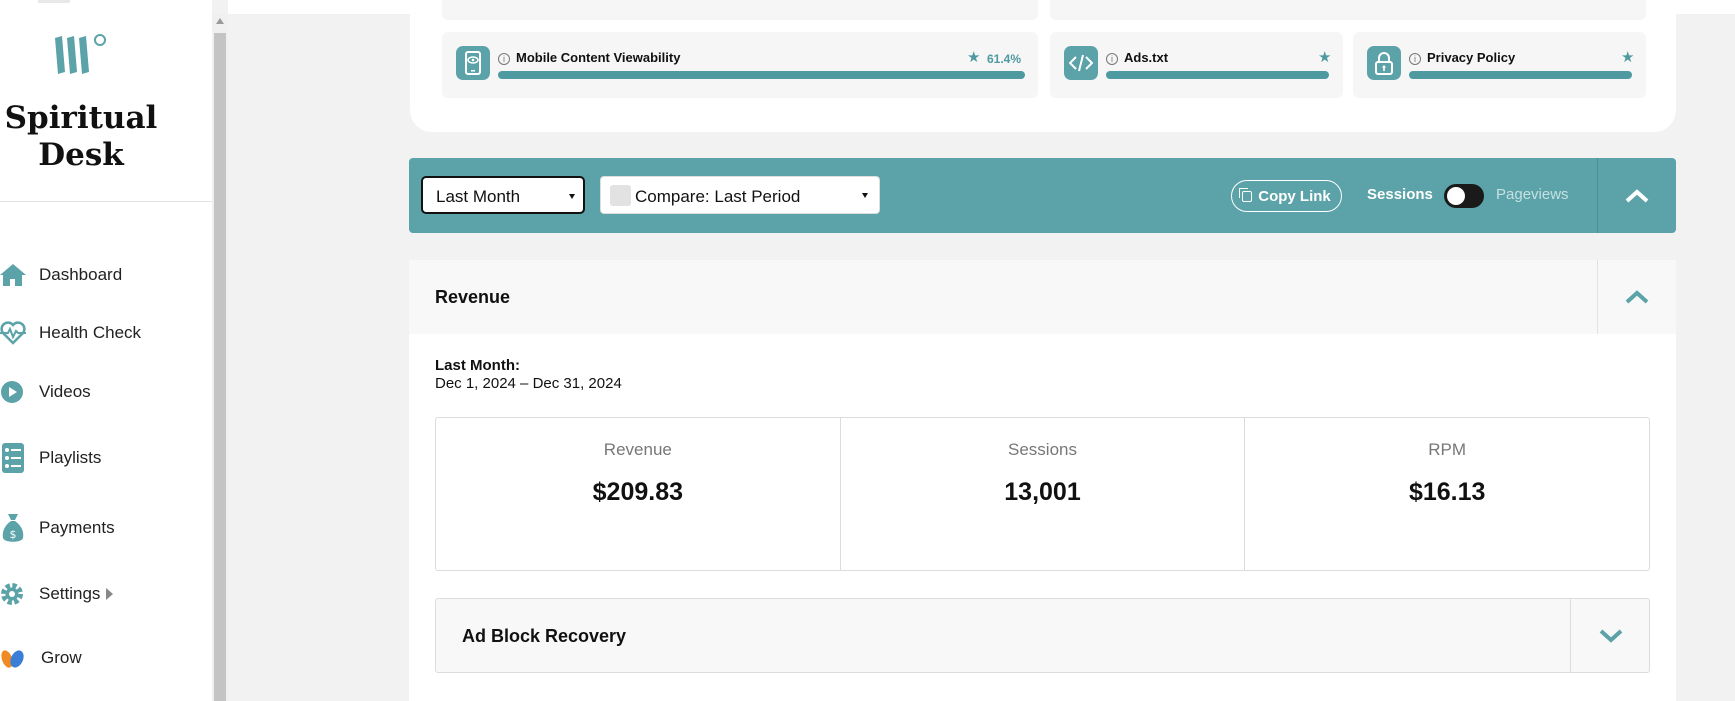 This screenshot has height=701, width=1735. I want to click on toolbar-collapse-button, so click(1637, 195).